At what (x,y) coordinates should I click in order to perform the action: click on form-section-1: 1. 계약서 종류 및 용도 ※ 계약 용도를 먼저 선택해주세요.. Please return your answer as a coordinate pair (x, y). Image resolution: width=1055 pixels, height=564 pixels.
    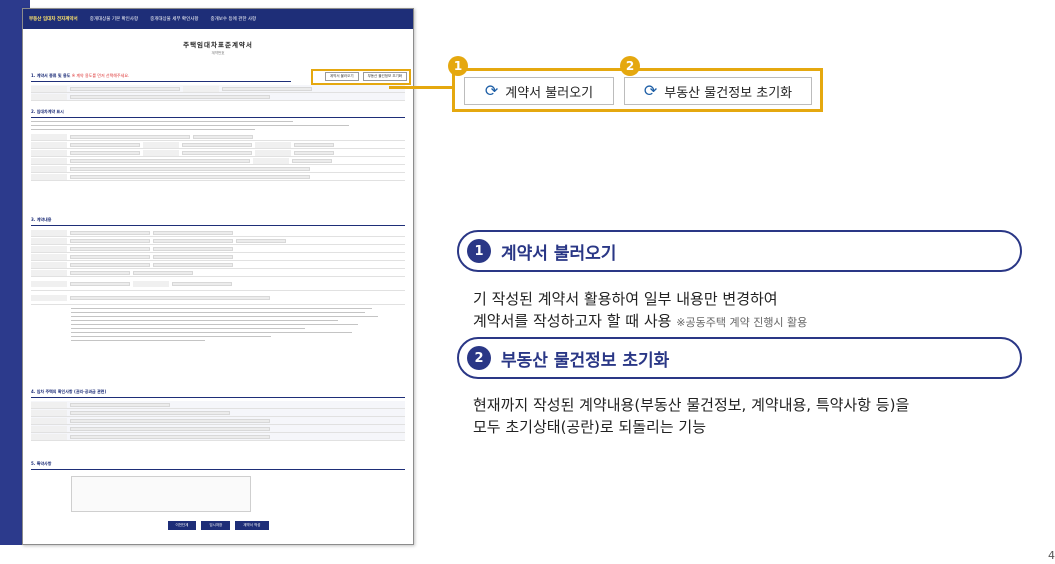
    Looking at the image, I should click on (218, 87).